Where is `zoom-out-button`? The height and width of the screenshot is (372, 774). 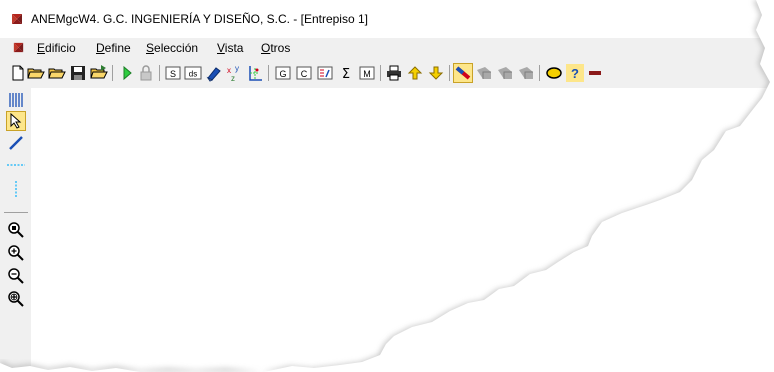
zoom-out-button is located at coordinates (16, 276).